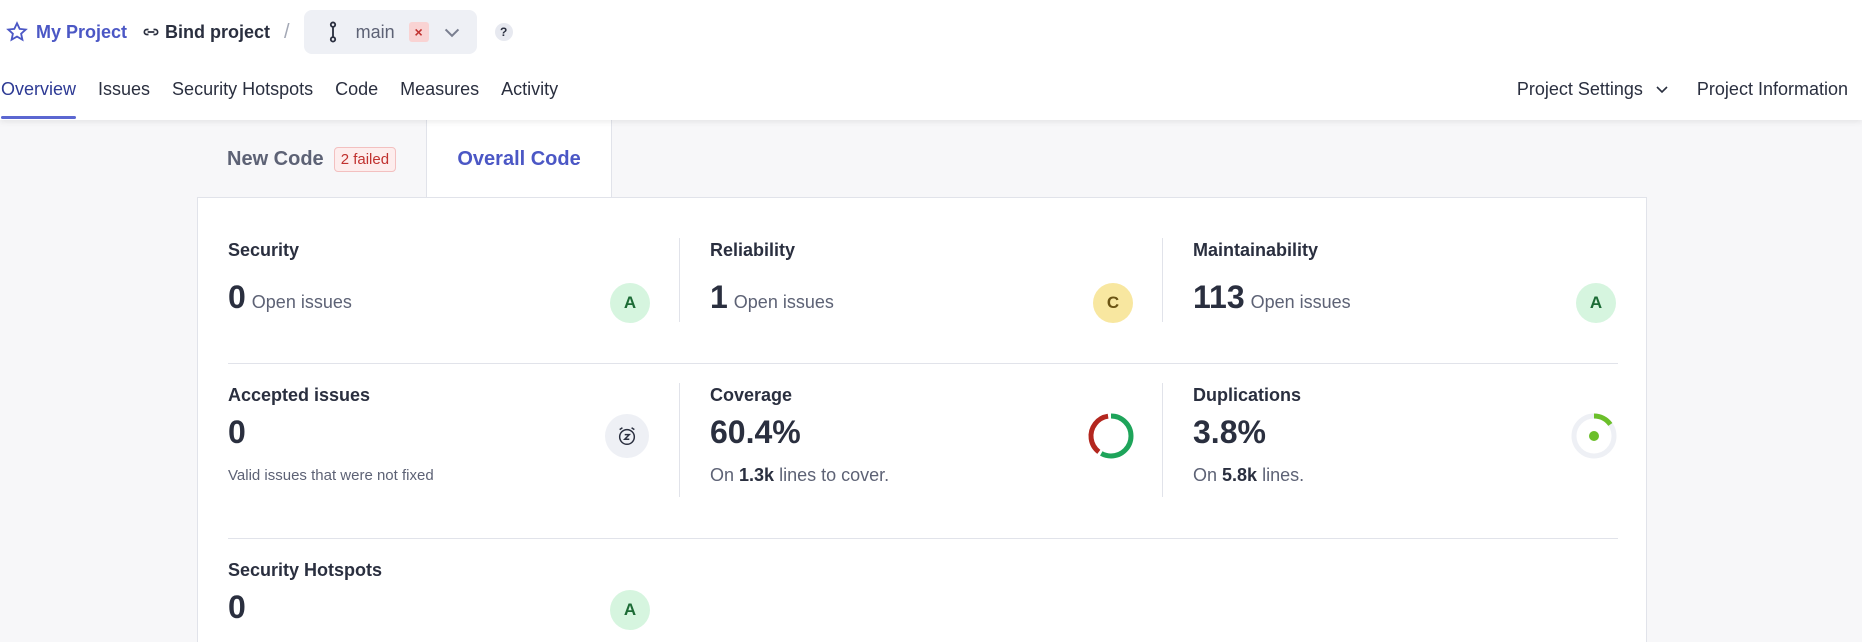 The width and height of the screenshot is (1862, 642). I want to click on coverage-donut-icon, so click(1111, 436).